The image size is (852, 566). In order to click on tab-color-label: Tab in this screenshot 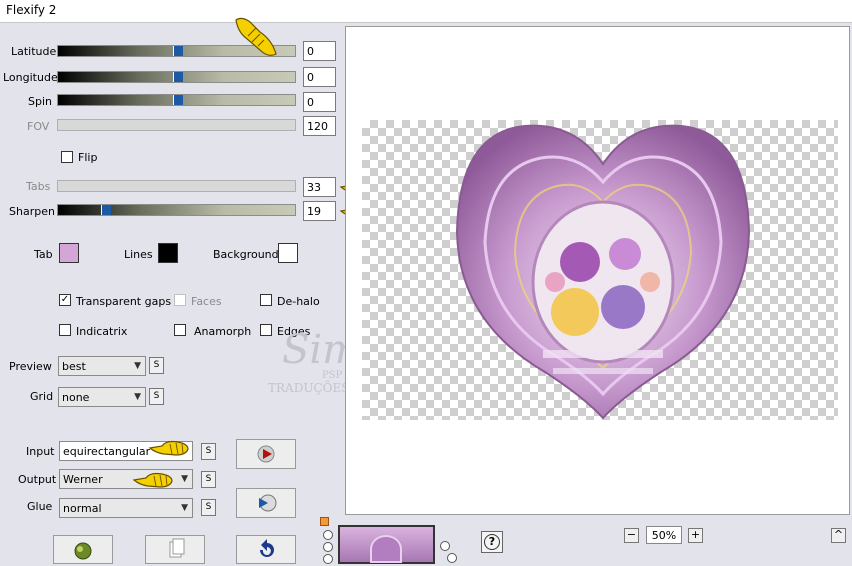, I will do `click(43, 254)`.